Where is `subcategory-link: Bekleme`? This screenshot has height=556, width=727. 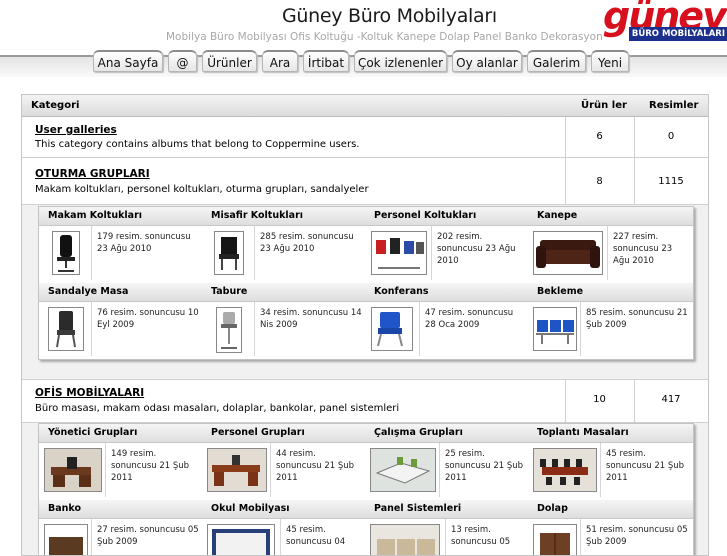 subcategory-link: Bekleme is located at coordinates (560, 291).